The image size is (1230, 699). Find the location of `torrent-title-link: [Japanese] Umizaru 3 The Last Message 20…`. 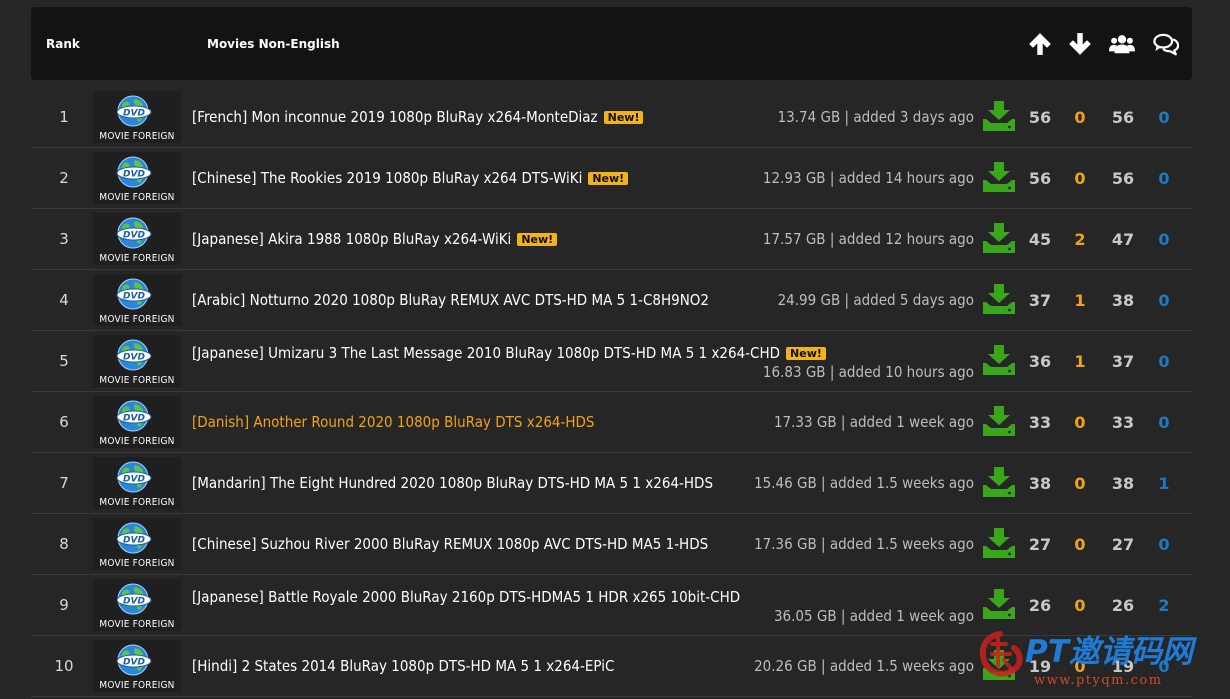

torrent-title-link: [Japanese] Umizaru 3 The Last Message 20… is located at coordinates (509, 353).